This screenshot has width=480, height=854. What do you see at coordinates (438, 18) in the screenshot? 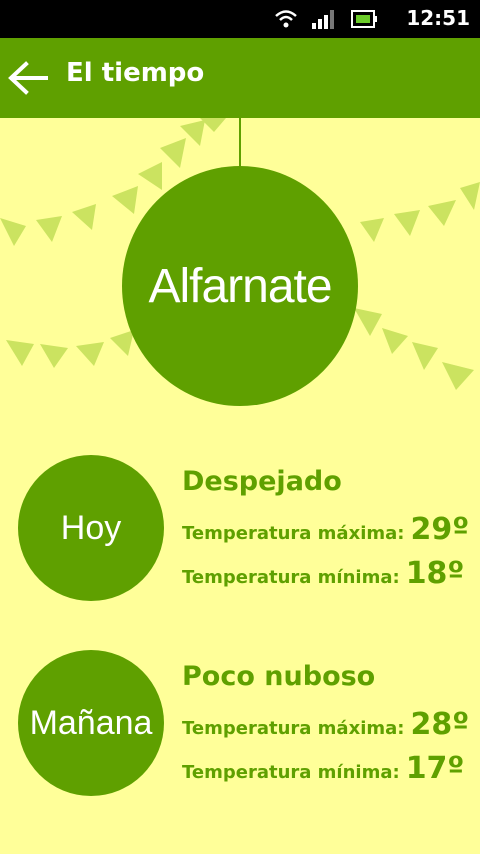
I see `status-time: 12:51` at bounding box center [438, 18].